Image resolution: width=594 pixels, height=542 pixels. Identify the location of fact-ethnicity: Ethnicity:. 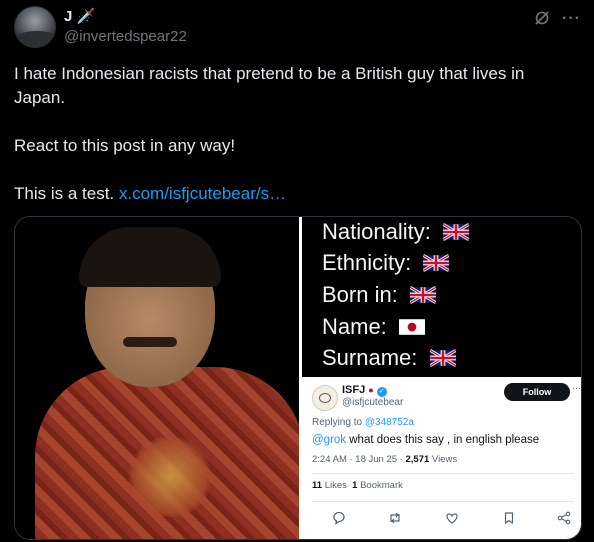
(386, 263).